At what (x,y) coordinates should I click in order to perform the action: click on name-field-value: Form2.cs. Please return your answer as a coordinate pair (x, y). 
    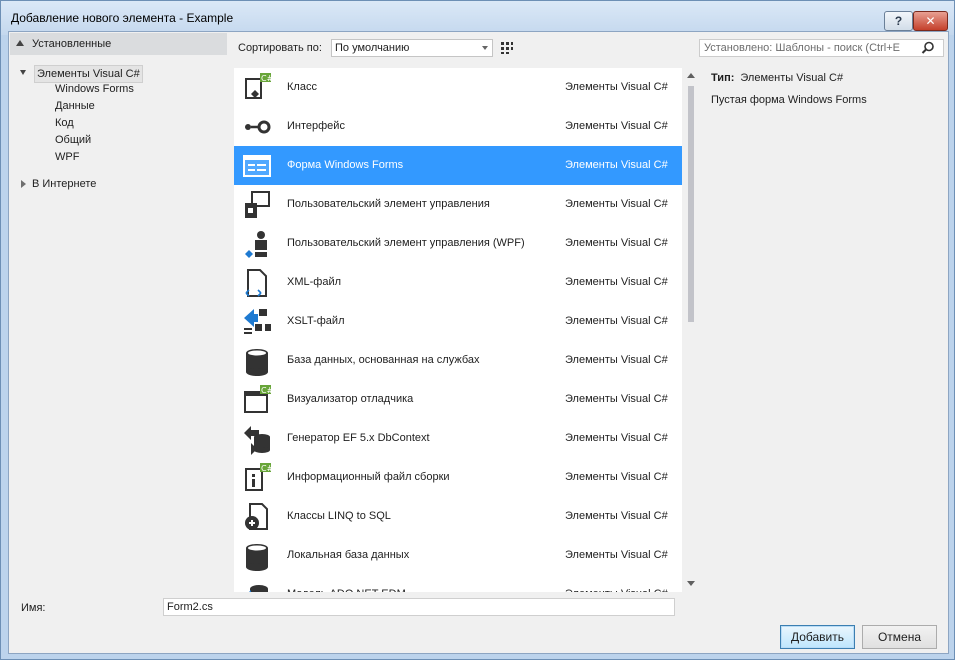
    Looking at the image, I should click on (190, 607).